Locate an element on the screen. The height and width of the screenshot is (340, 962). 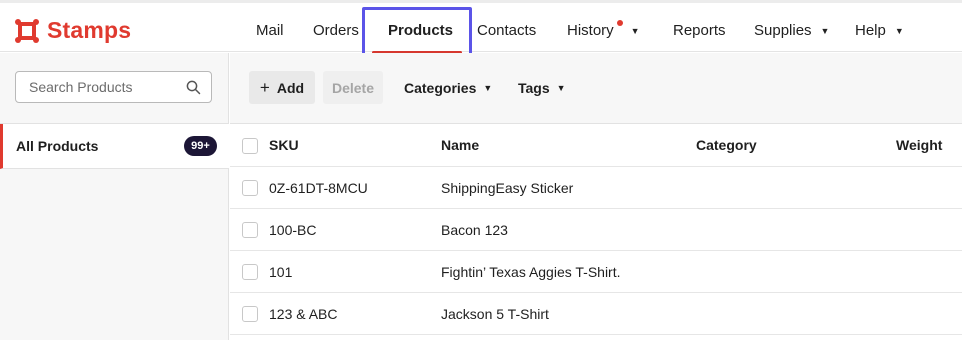
select-all-checkbox is located at coordinates (250, 146).